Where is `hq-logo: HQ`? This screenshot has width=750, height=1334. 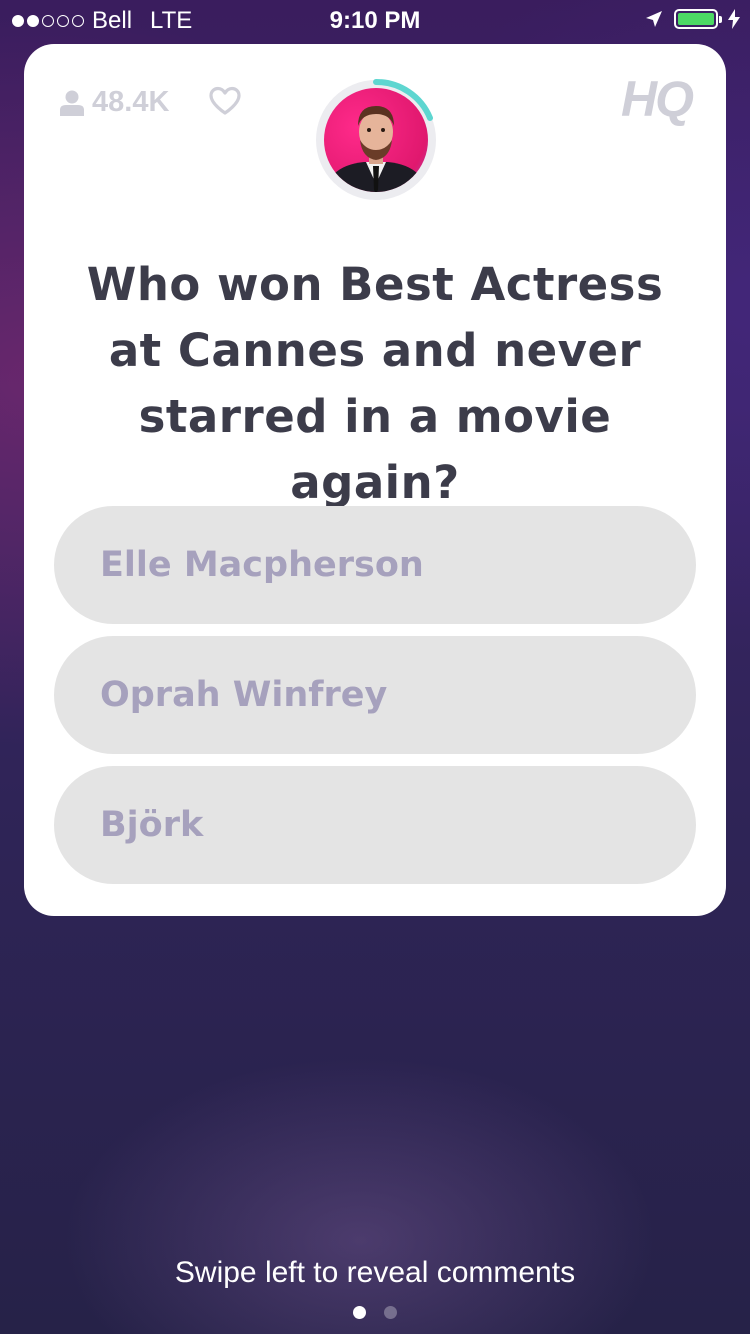 hq-logo: HQ is located at coordinates (657, 99).